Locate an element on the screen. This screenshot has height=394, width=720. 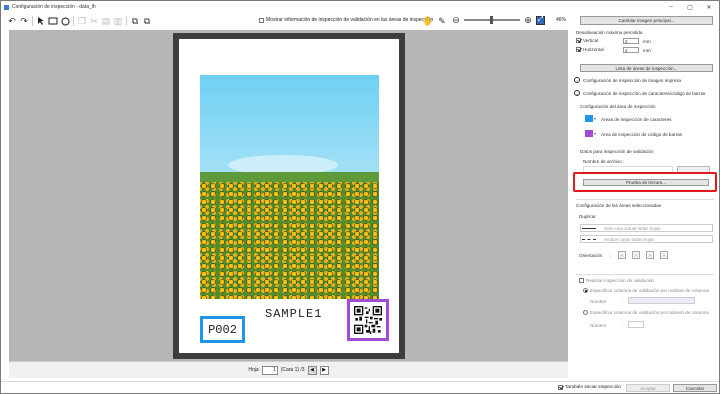
dup-option1-label: Solo cara actual todas hojas is located at coordinates (632, 228).